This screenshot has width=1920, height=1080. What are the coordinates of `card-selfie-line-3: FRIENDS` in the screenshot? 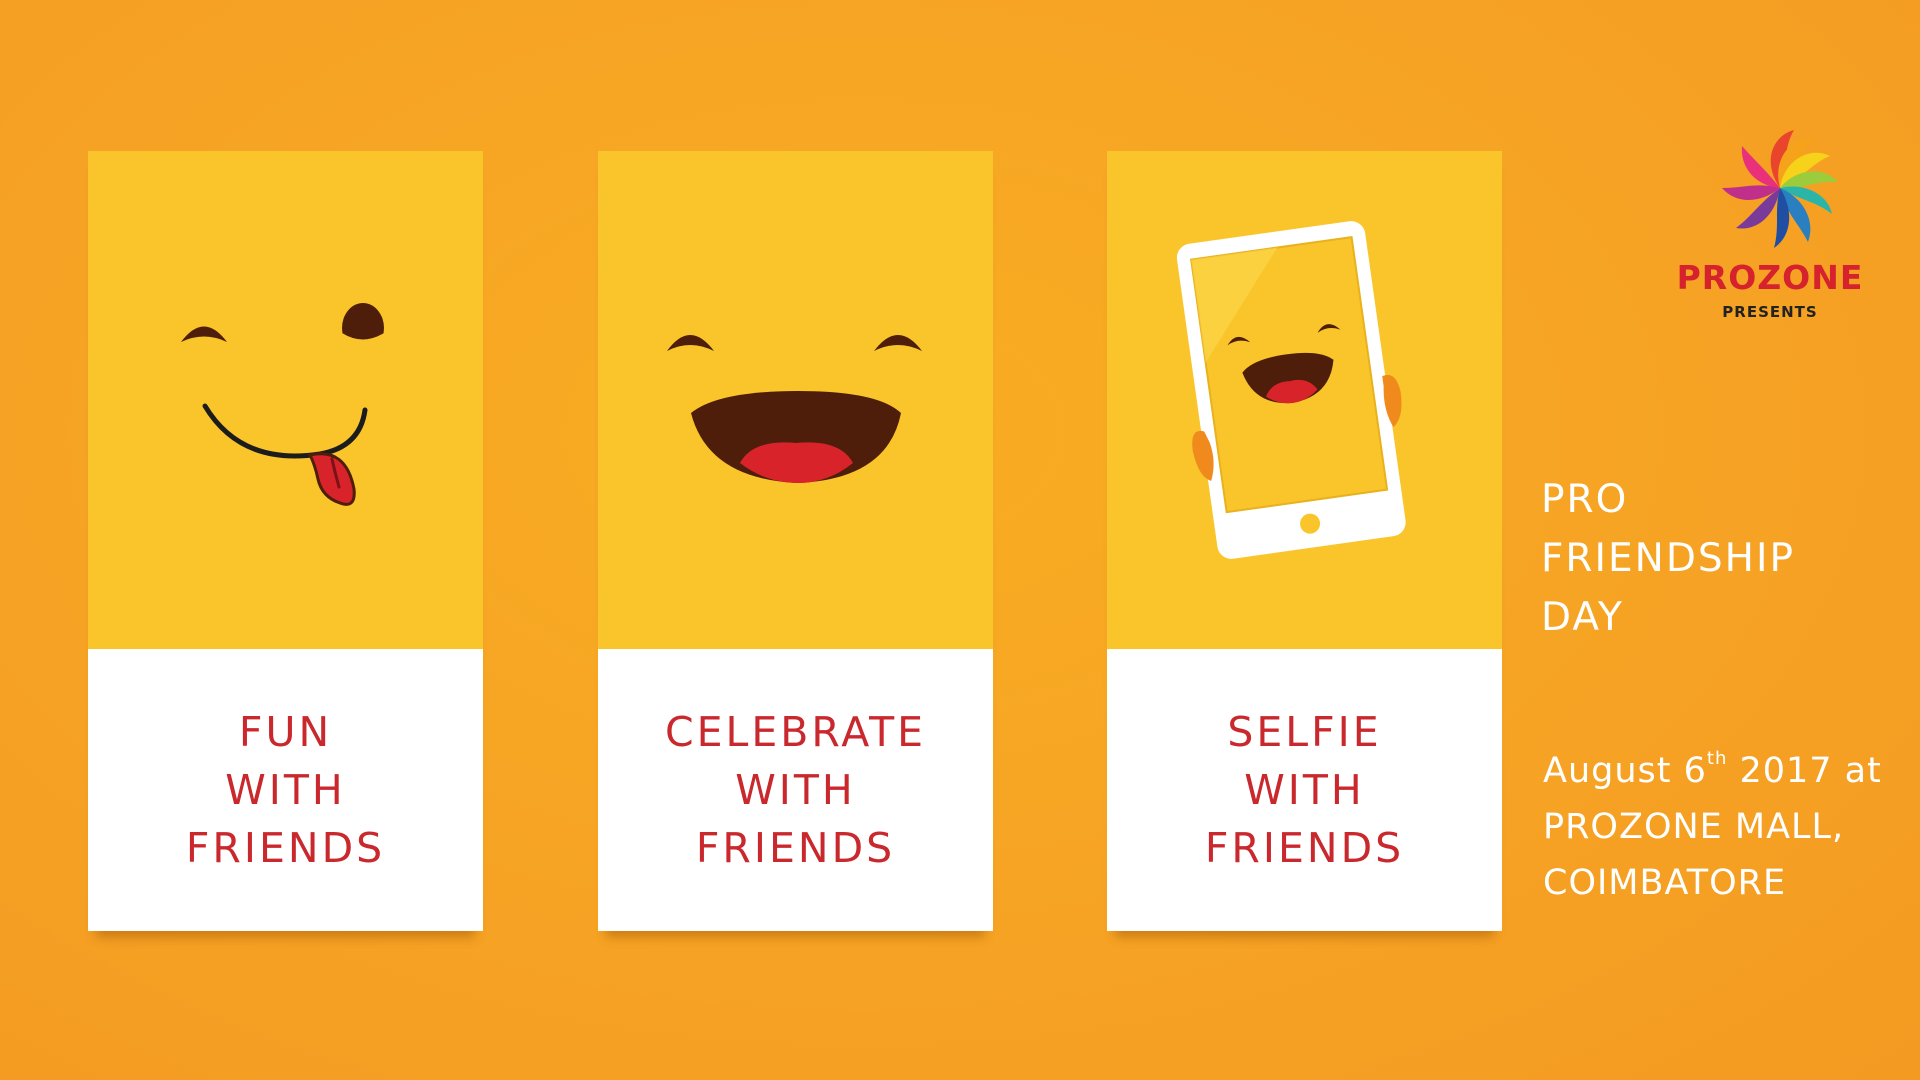 It's located at (1304, 848).